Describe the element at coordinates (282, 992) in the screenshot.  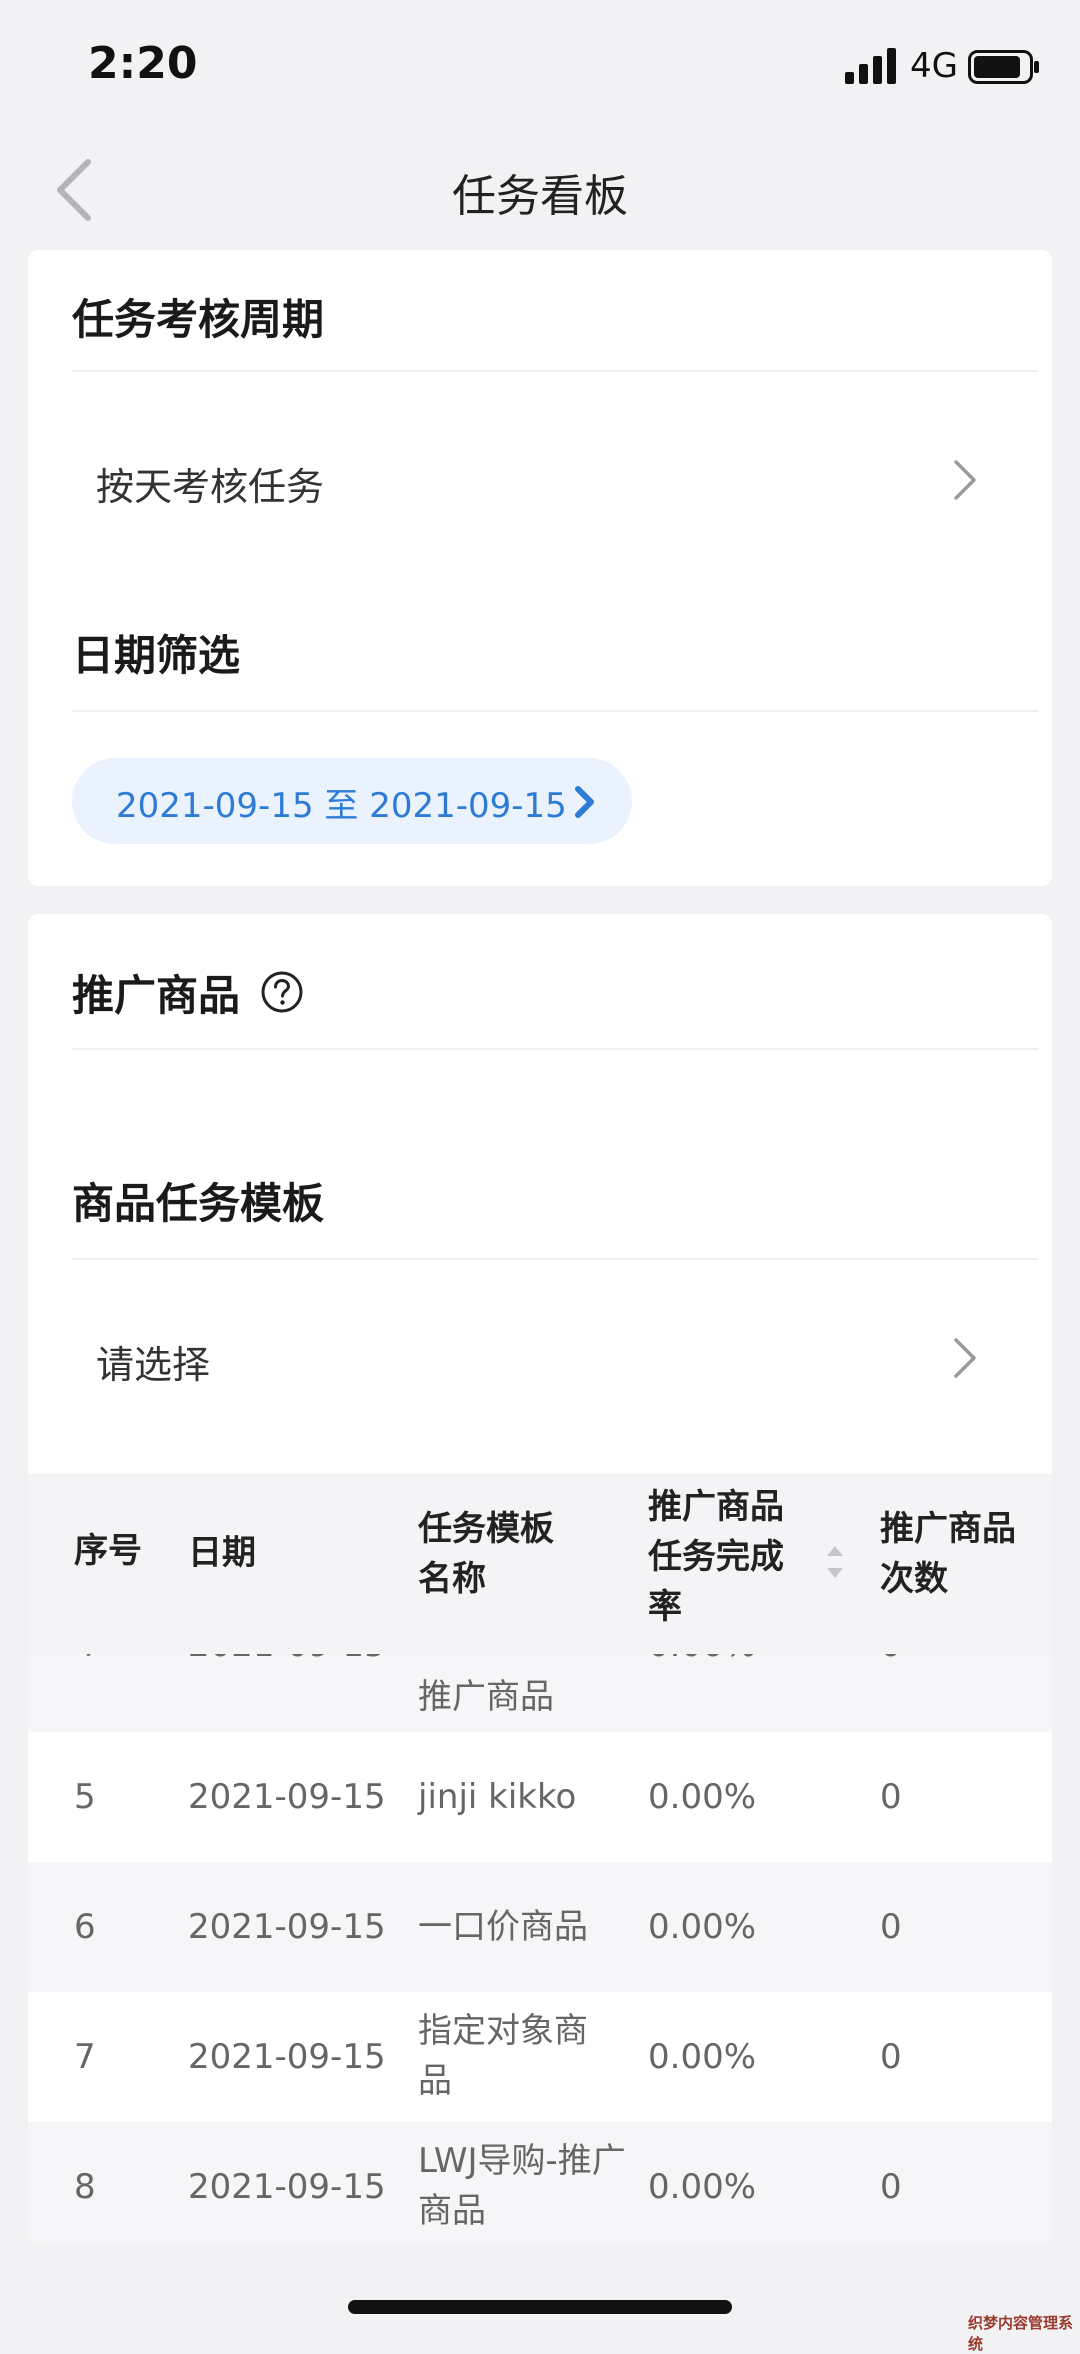
I see `help-icon` at that location.